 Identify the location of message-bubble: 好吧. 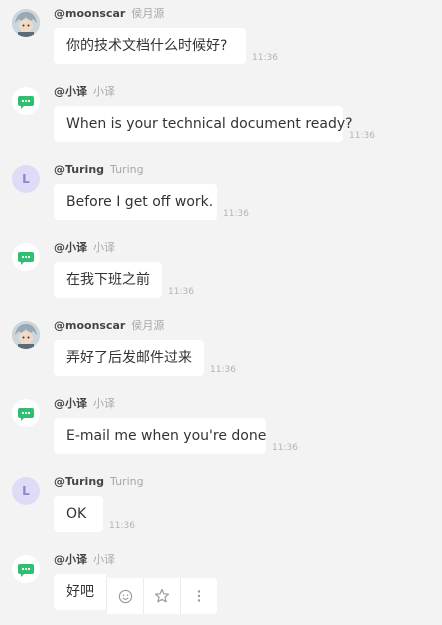
(80, 592).